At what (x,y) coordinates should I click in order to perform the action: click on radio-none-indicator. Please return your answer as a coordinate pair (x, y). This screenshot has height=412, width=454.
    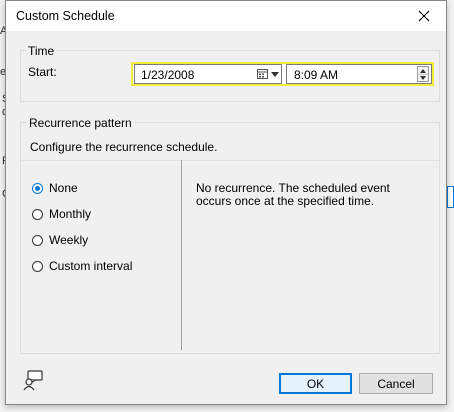
    Looking at the image, I should click on (37, 188).